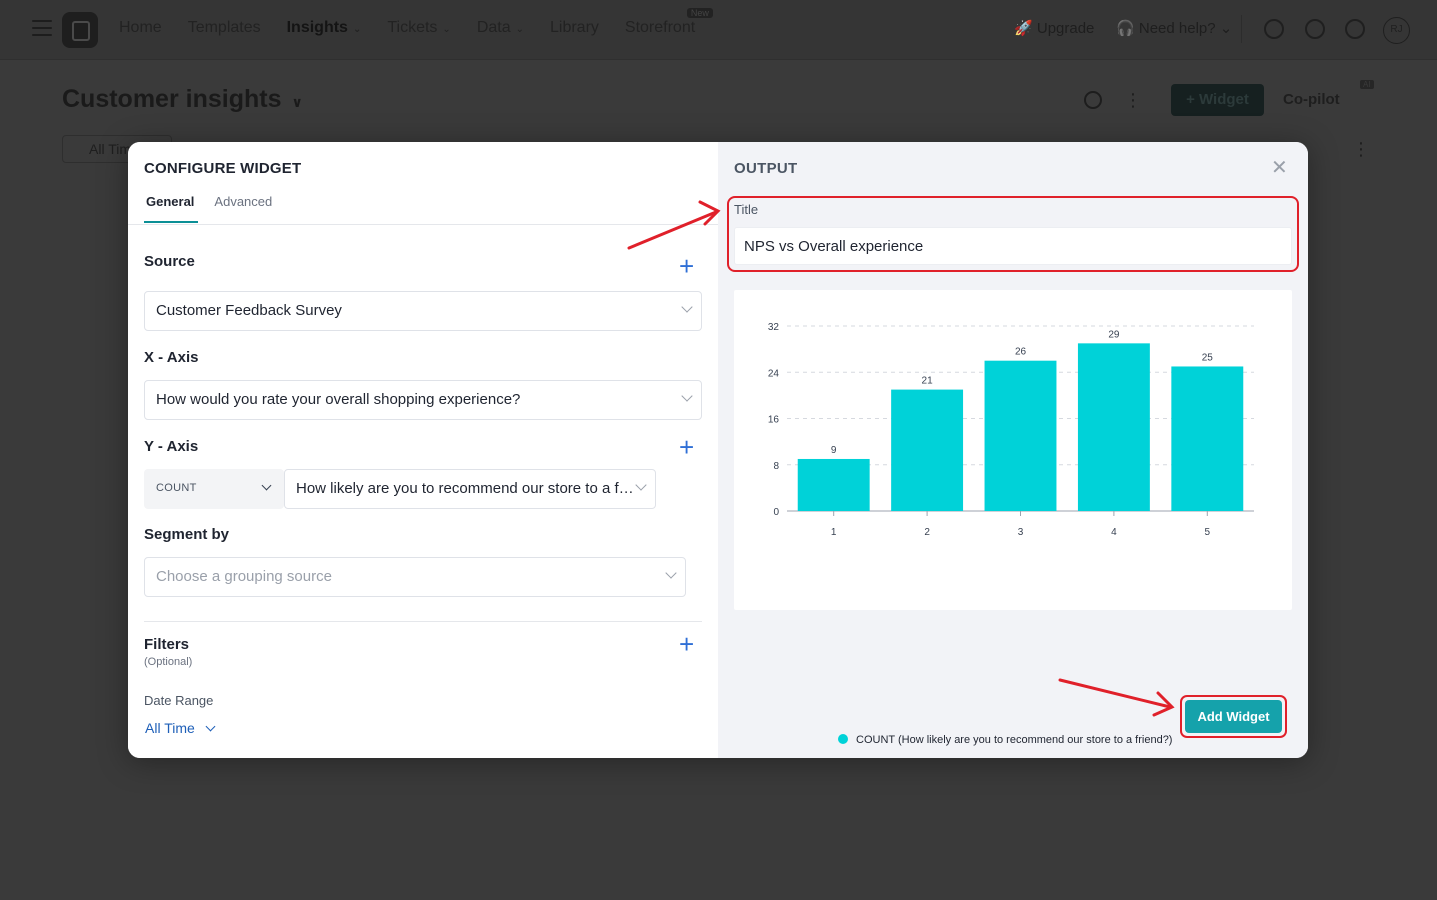 The height and width of the screenshot is (900, 1437). Describe the element at coordinates (1279, 168) in the screenshot. I see `close-icon: ✕` at that location.